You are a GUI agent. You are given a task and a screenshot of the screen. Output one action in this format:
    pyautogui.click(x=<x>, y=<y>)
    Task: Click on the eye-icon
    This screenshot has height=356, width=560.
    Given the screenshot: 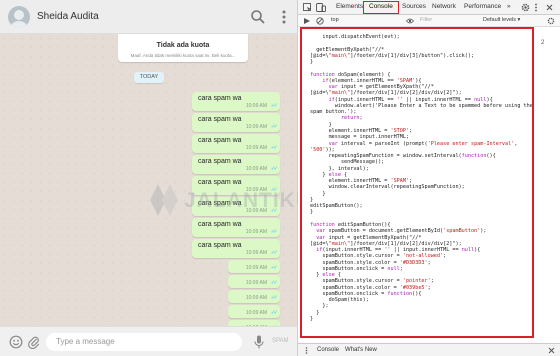 What is the action you would take?
    pyautogui.click(x=410, y=21)
    